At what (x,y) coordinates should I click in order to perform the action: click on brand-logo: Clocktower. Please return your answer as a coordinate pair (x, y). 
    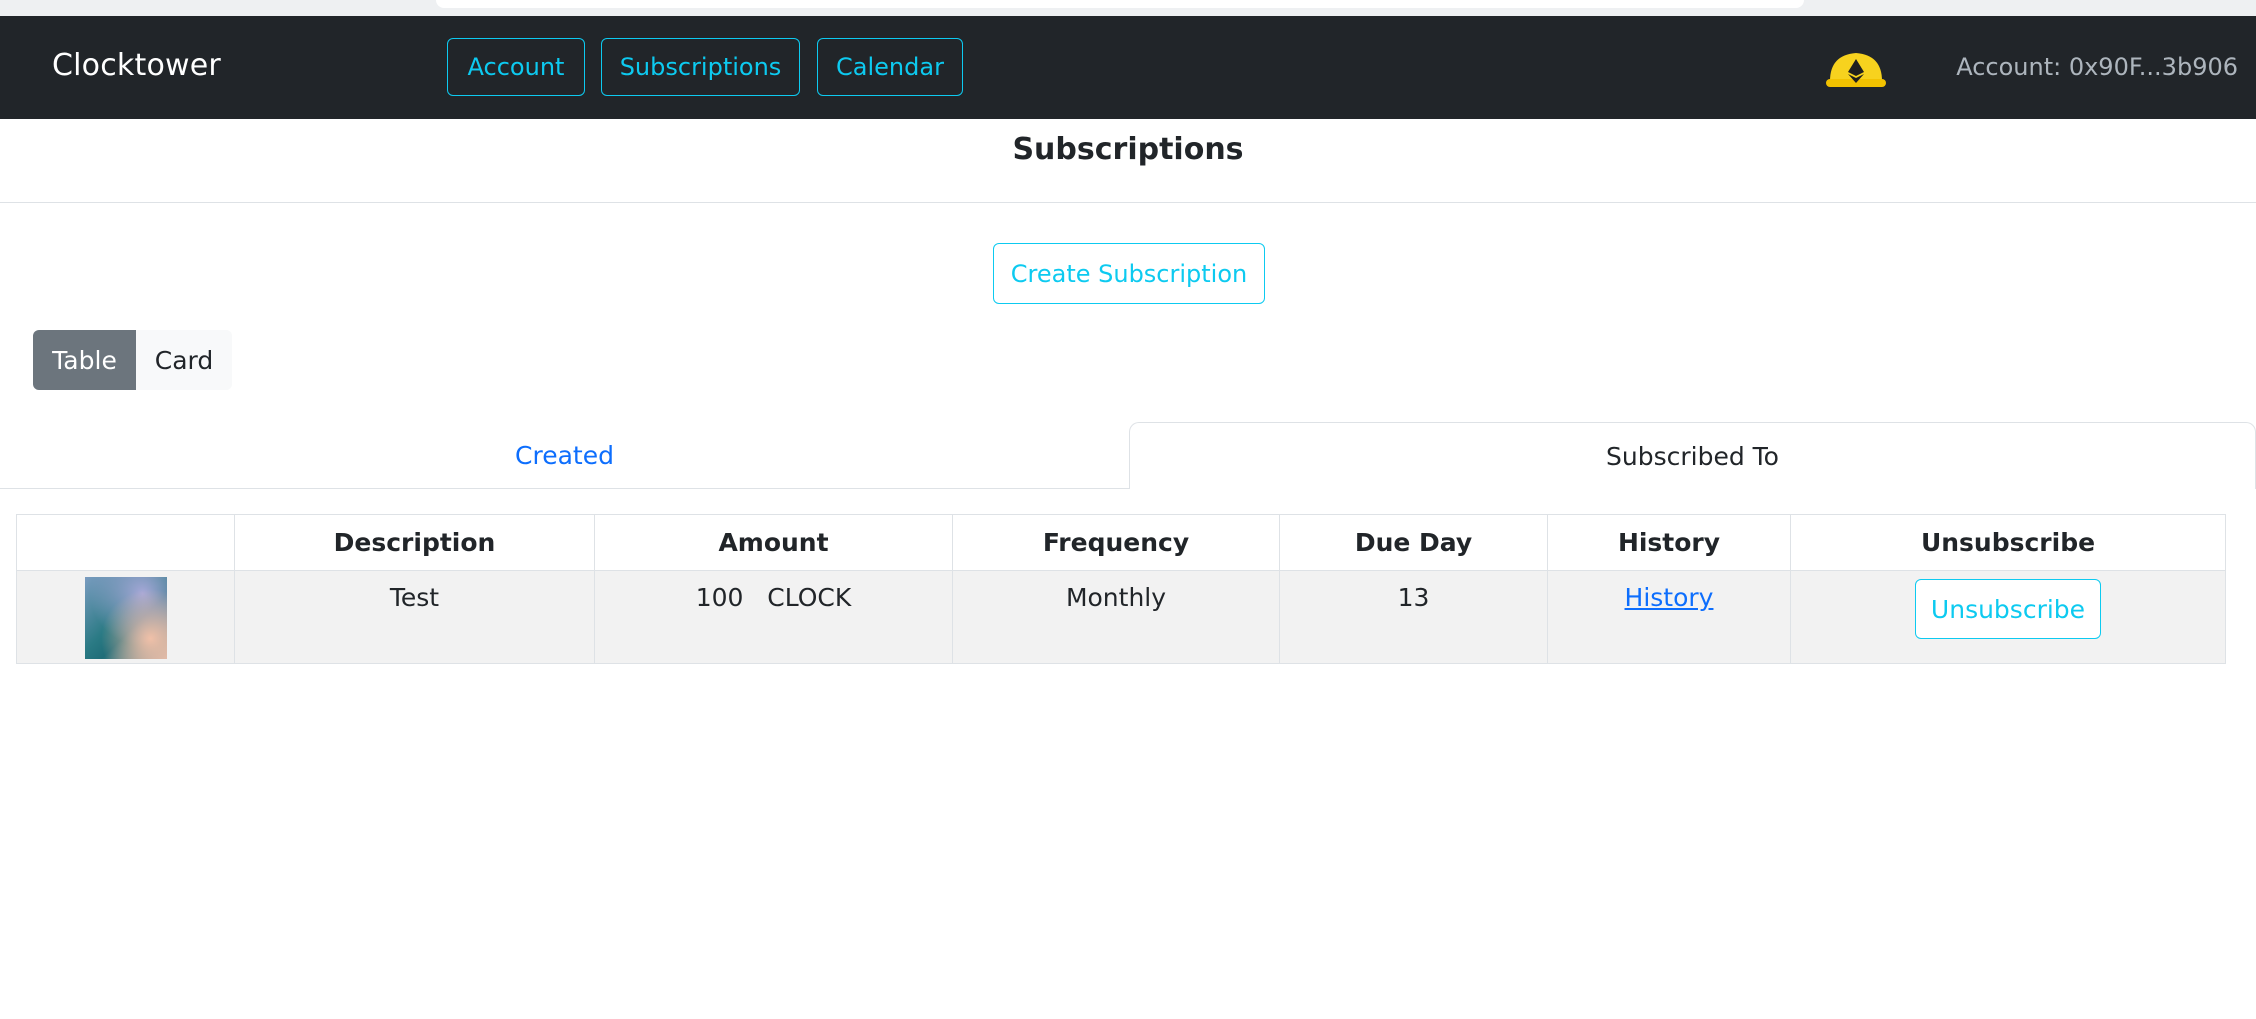
    Looking at the image, I should click on (136, 65).